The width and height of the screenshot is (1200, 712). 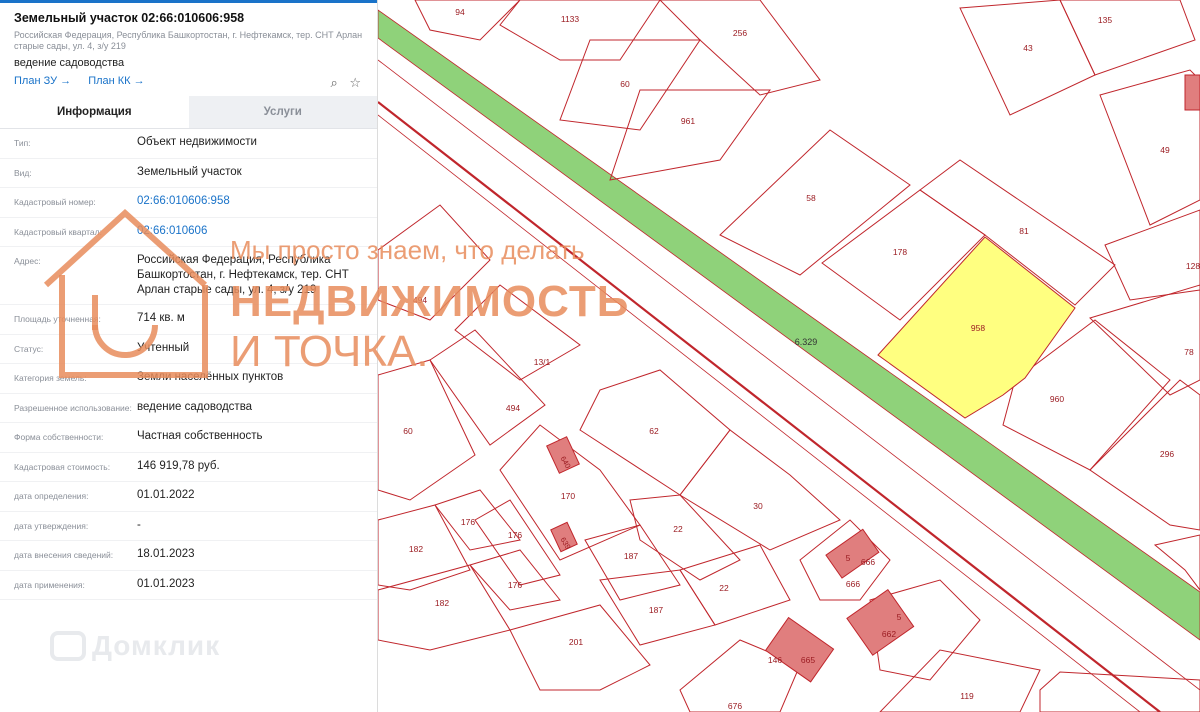 I want to click on parcel-label: 128, so click(x=1193, y=266).